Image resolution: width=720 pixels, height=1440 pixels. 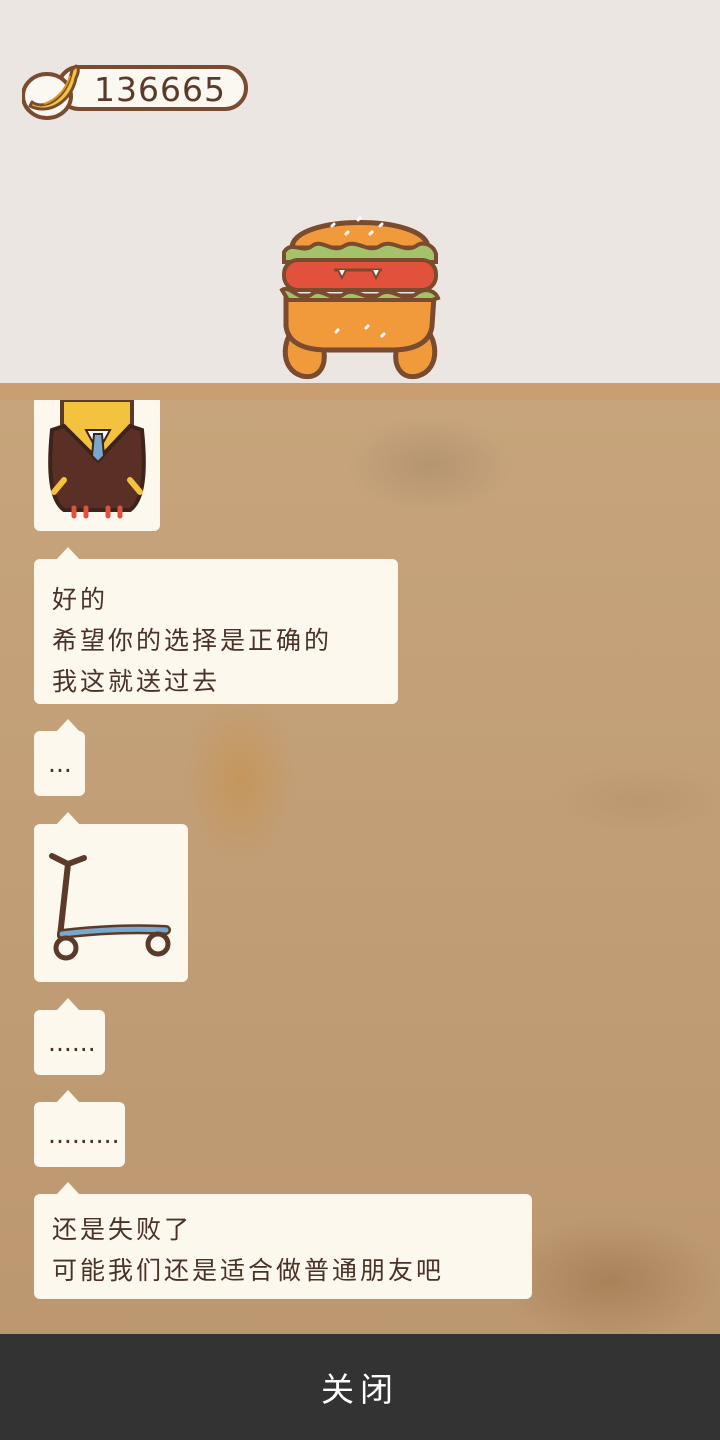 What do you see at coordinates (97, 459) in the screenshot?
I see `suited-character-image` at bounding box center [97, 459].